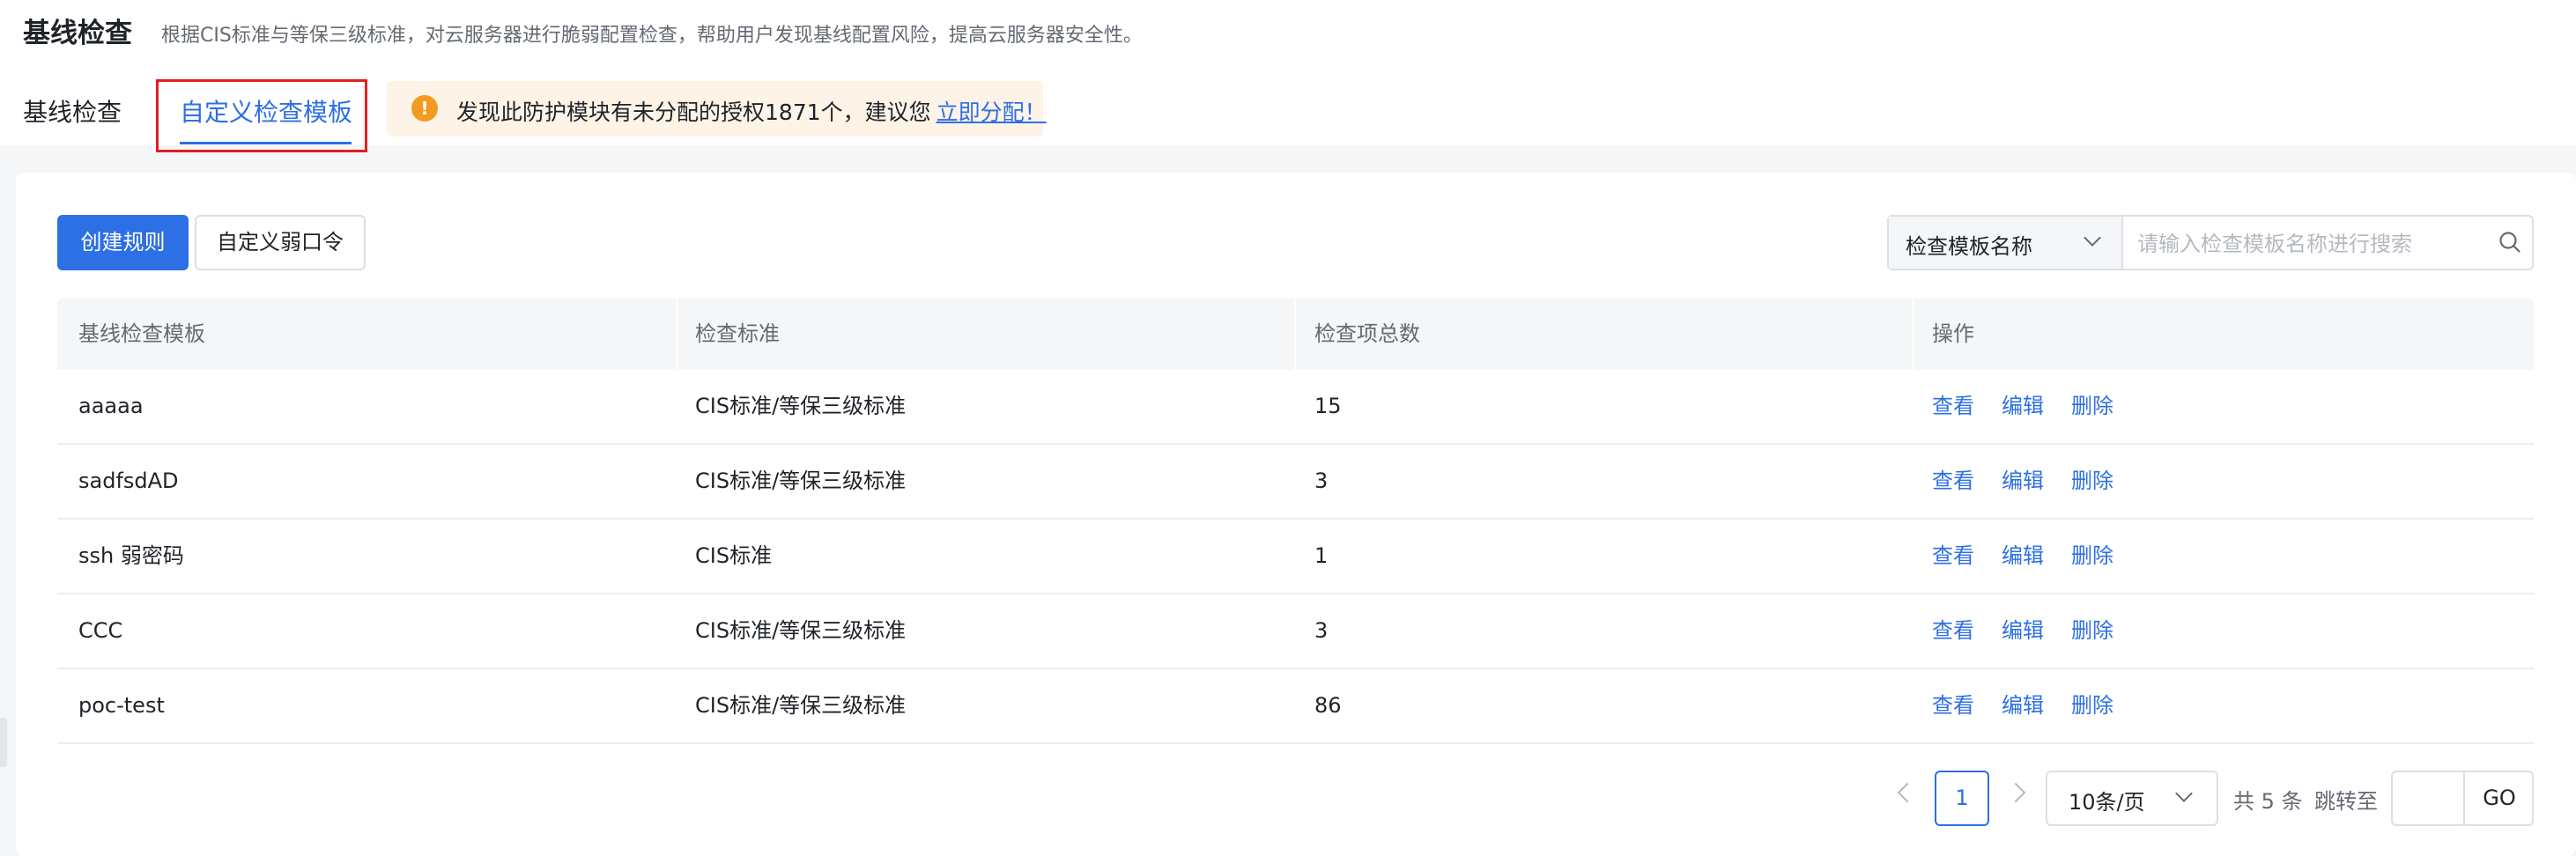 This screenshot has width=2576, height=856. What do you see at coordinates (2498, 798) in the screenshot?
I see `go-button: GO` at bounding box center [2498, 798].